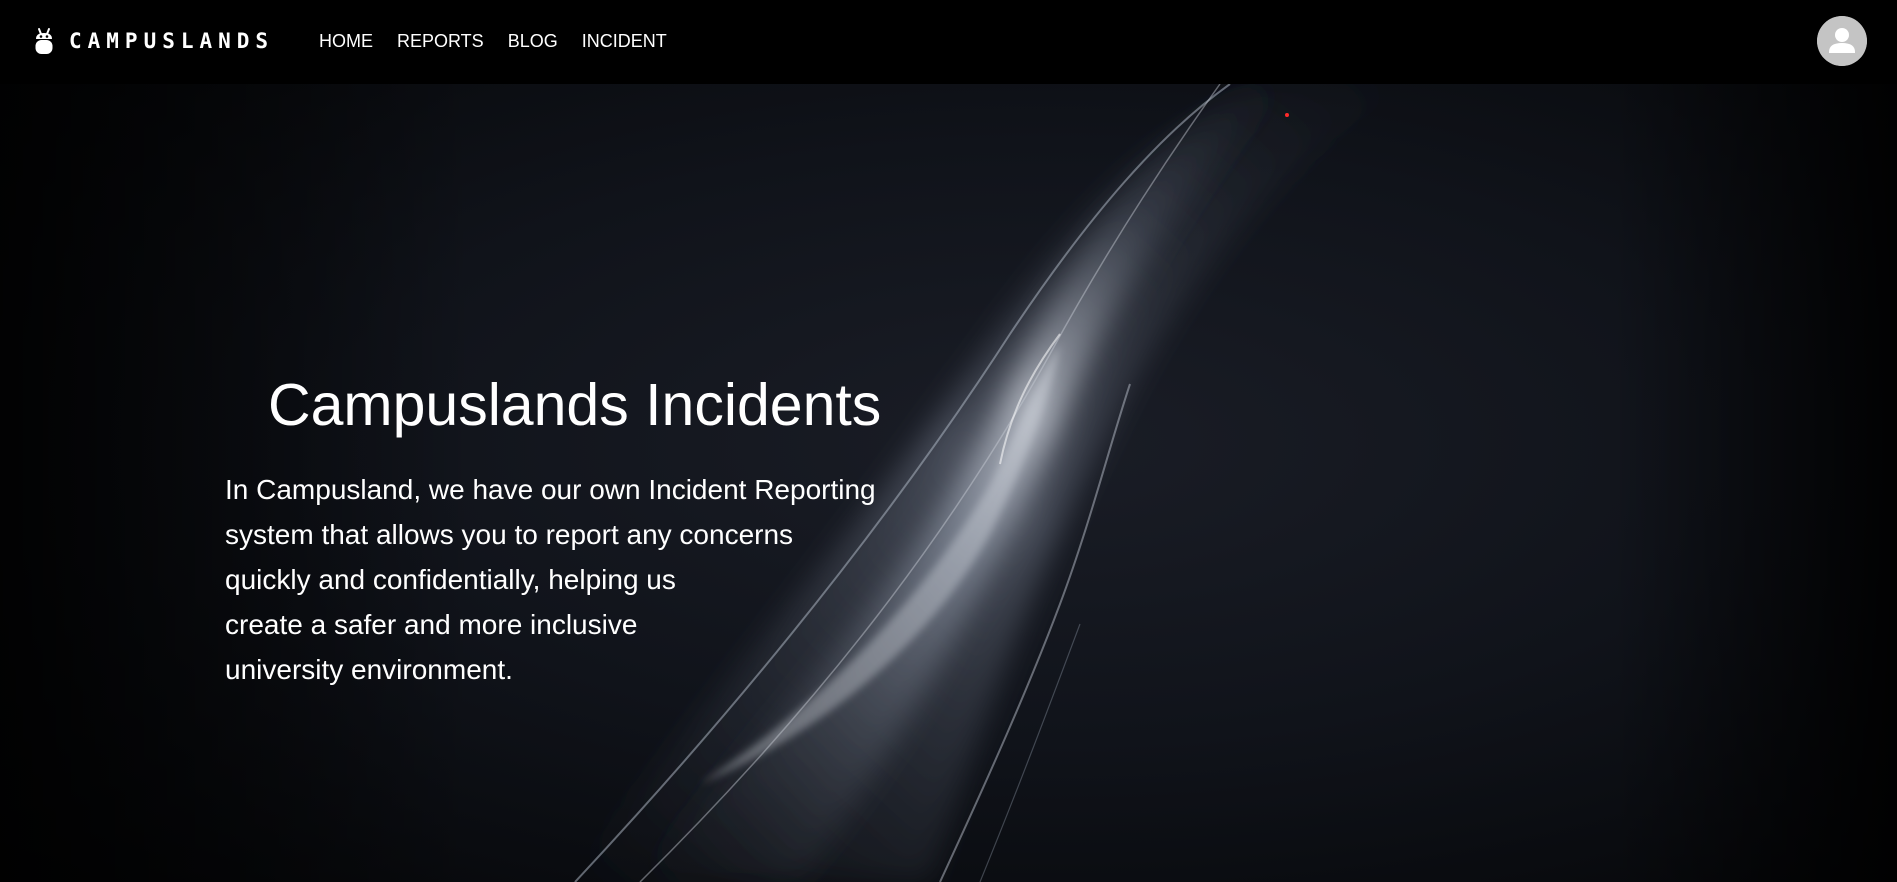 This screenshot has width=1897, height=882. I want to click on main-nav: HOME REPORTS BLOG INCIDENT, so click(505, 41).